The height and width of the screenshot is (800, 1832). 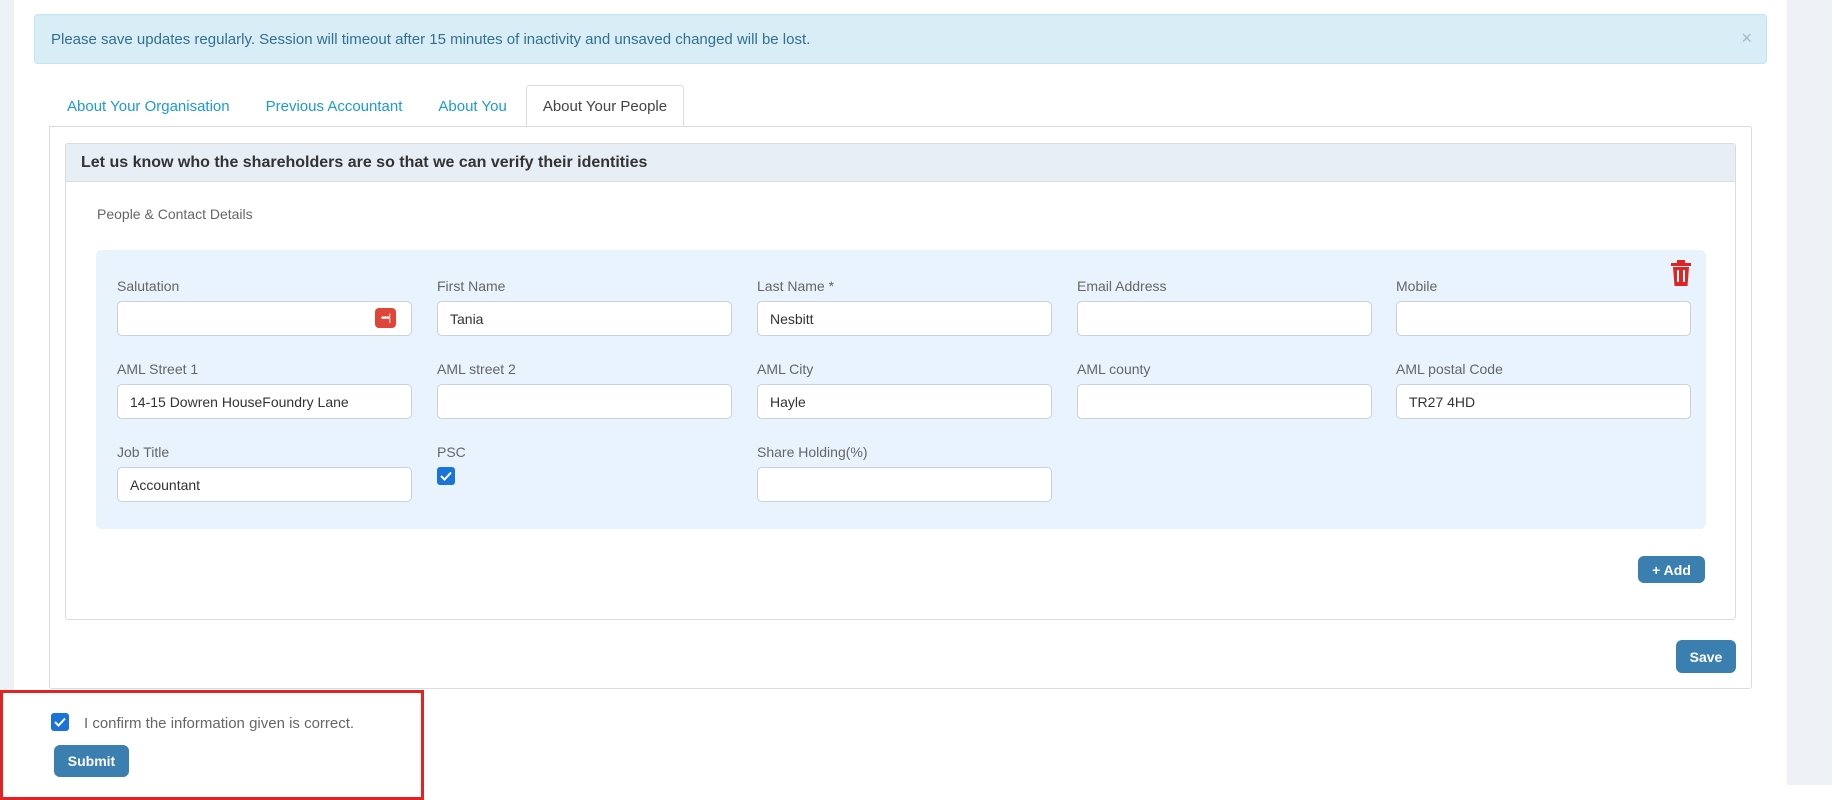 I want to click on street2-group: AML street 2, so click(x=584, y=390).